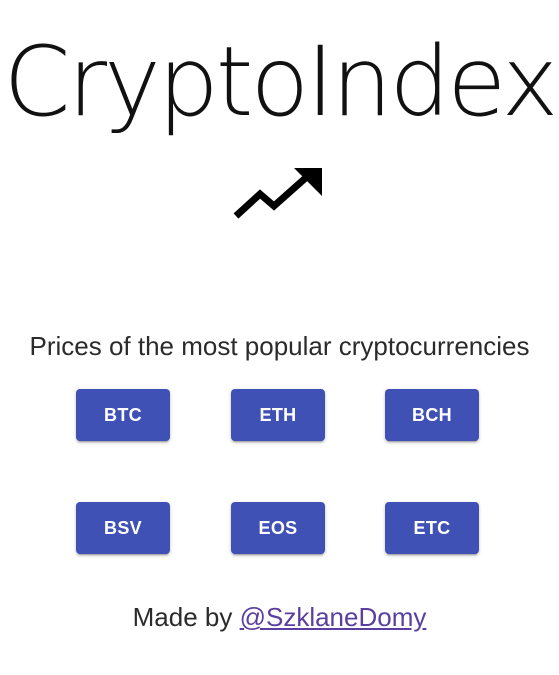 The height and width of the screenshot is (675, 559). I want to click on footer-made-by-text: Made by, so click(182, 617).